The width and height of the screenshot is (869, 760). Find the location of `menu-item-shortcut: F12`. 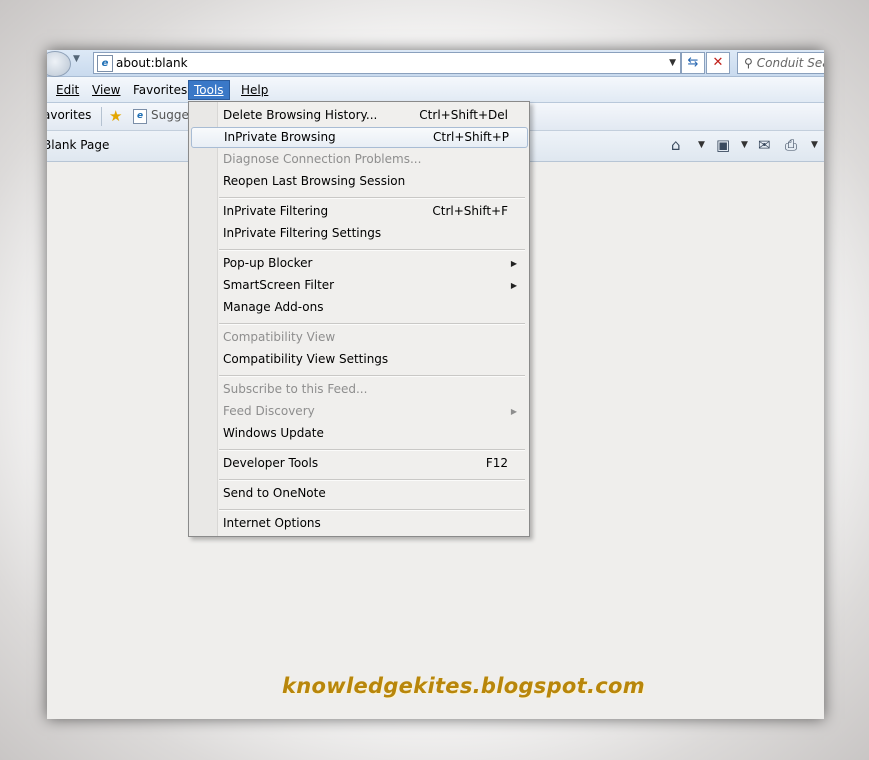

menu-item-shortcut: F12 is located at coordinates (496, 463).